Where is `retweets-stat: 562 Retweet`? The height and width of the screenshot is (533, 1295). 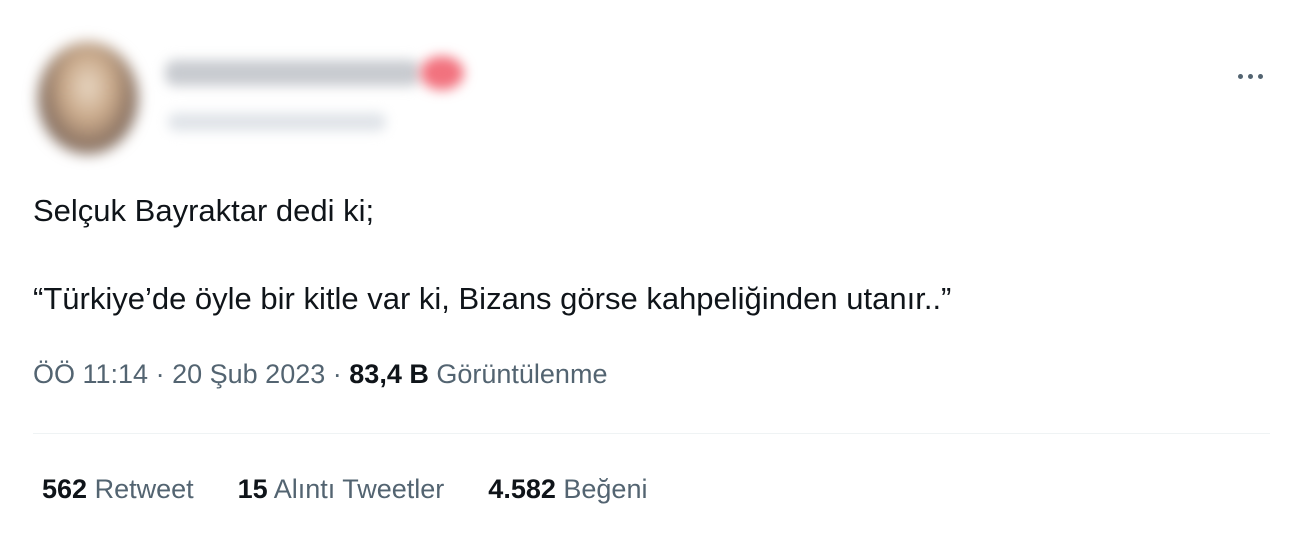 retweets-stat: 562 Retweet is located at coordinates (118, 489).